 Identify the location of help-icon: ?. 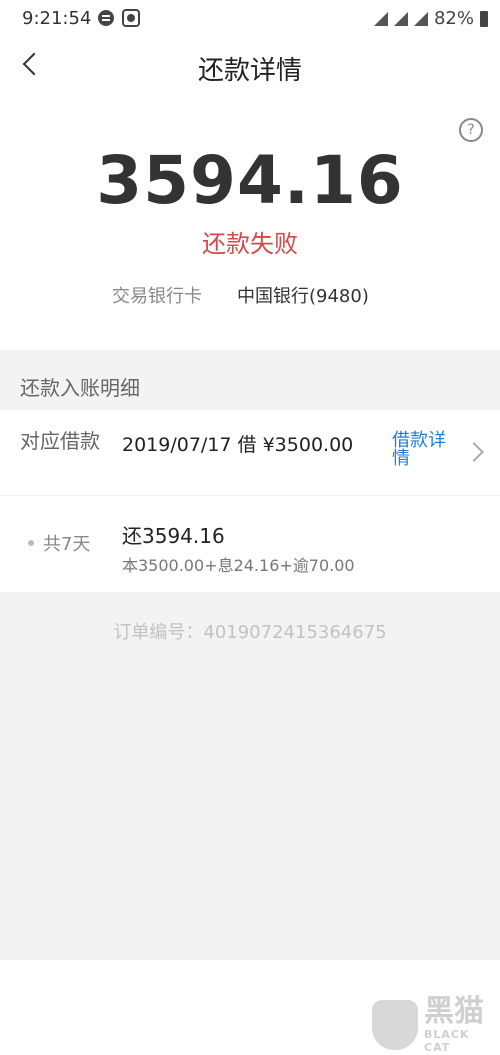
(471, 130).